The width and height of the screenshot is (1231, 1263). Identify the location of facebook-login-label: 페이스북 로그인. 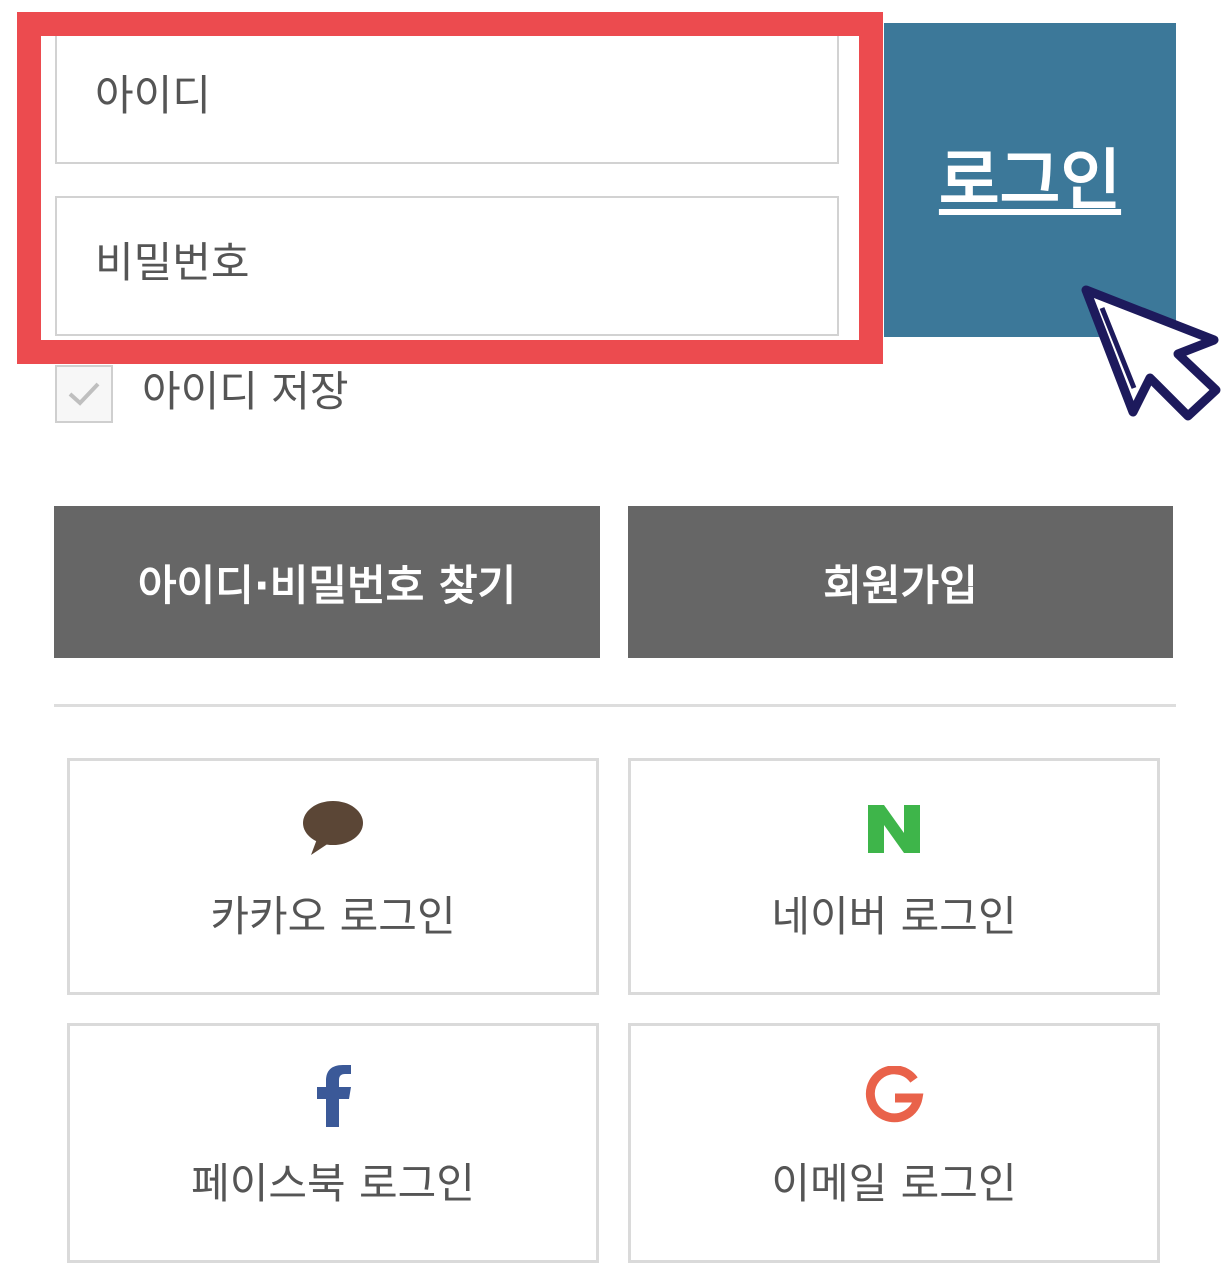
(333, 1183).